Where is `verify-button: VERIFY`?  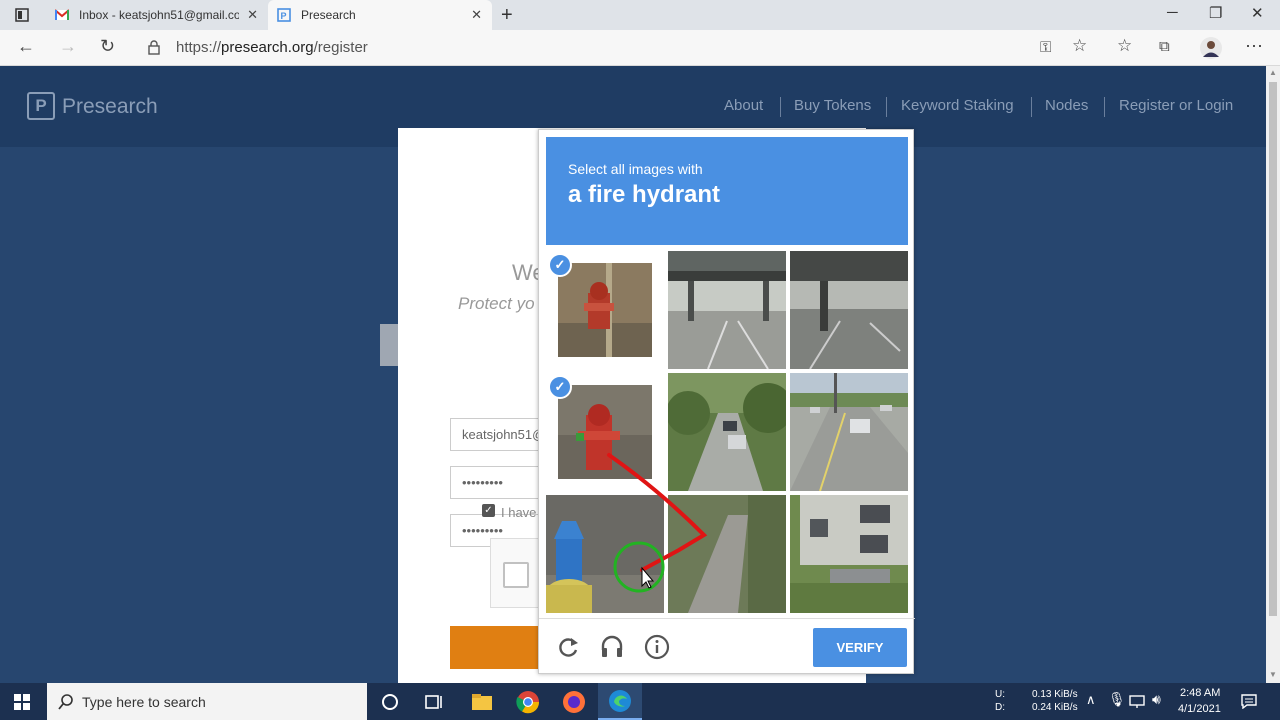
verify-button: VERIFY is located at coordinates (860, 647).